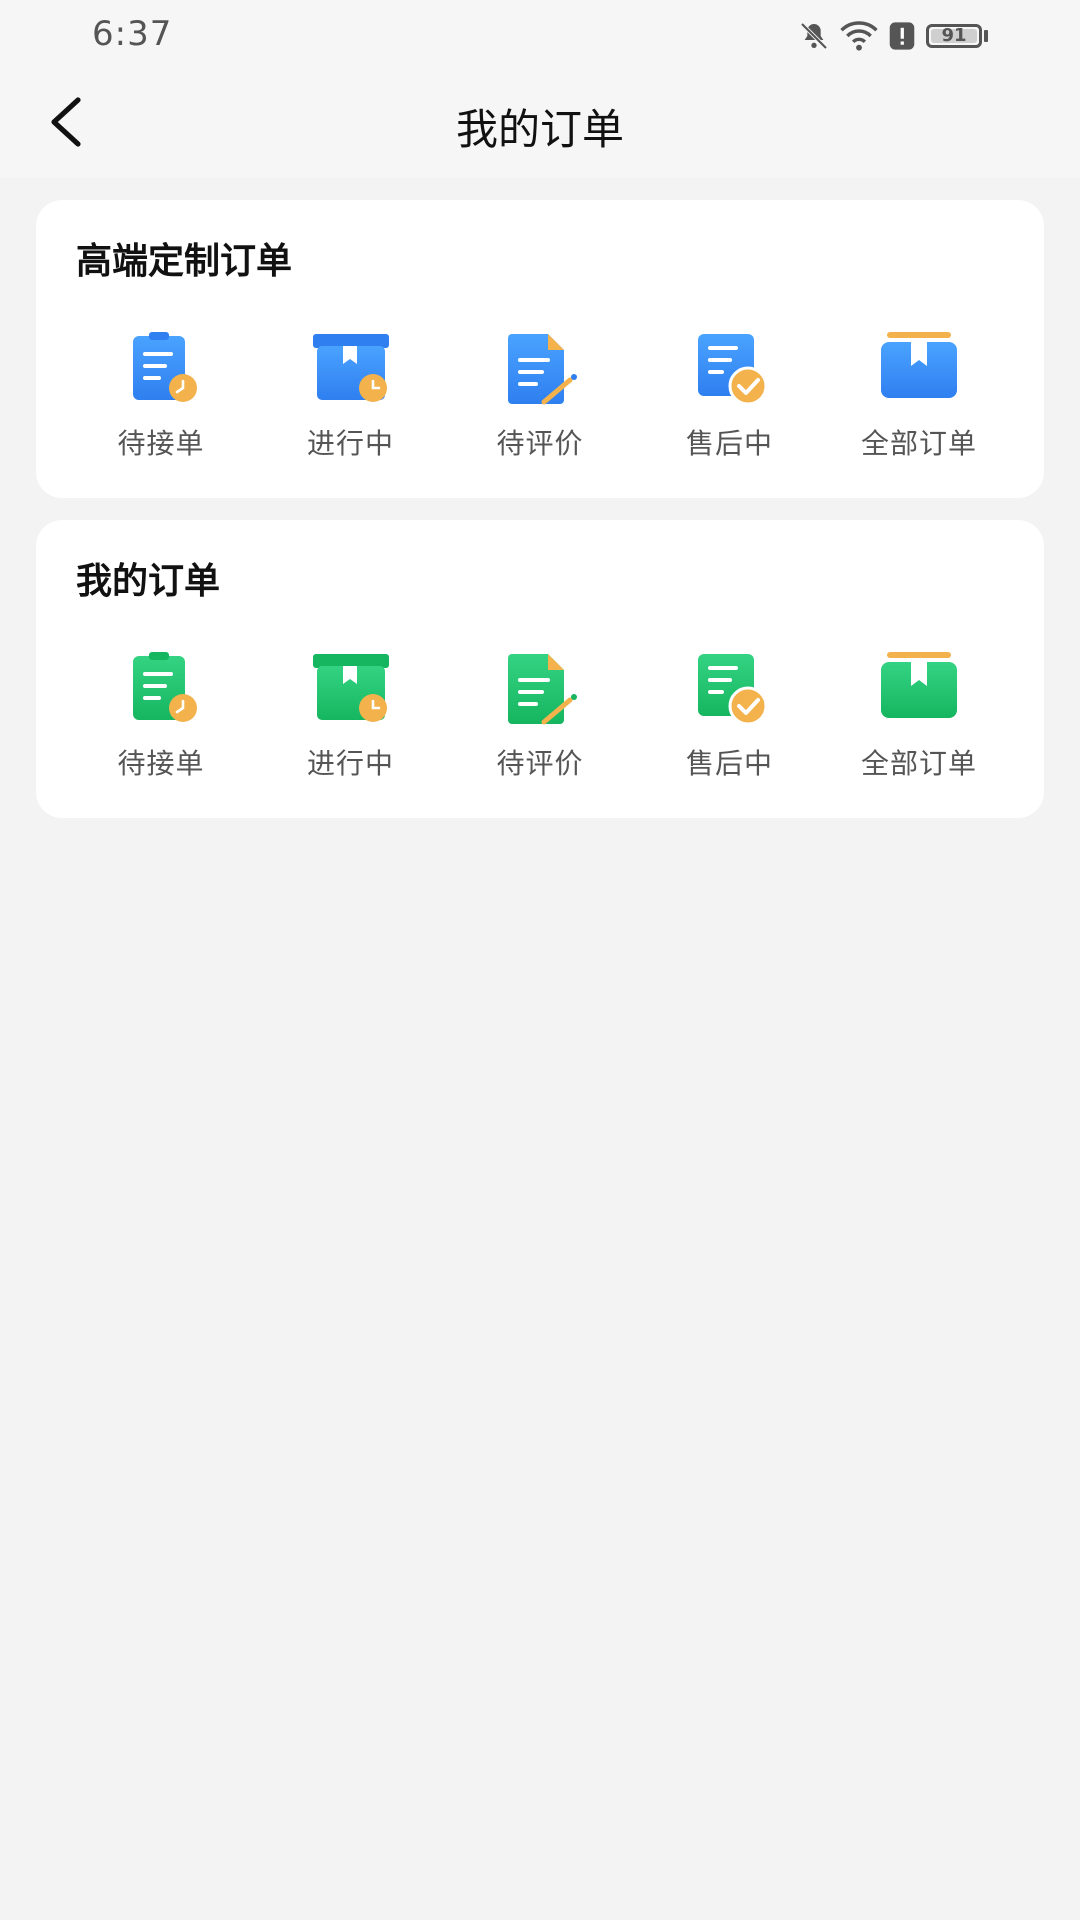 The width and height of the screenshot is (1080, 1920). Describe the element at coordinates (986, 36) in the screenshot. I see `battery-tip` at that location.